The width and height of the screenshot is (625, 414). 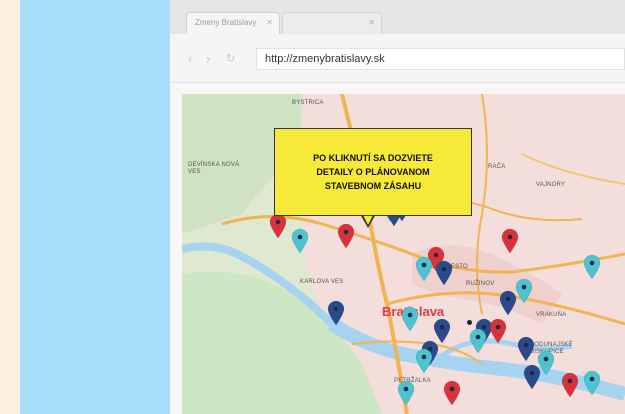 What do you see at coordinates (497, 167) in the screenshot?
I see `place-label: RAČA` at bounding box center [497, 167].